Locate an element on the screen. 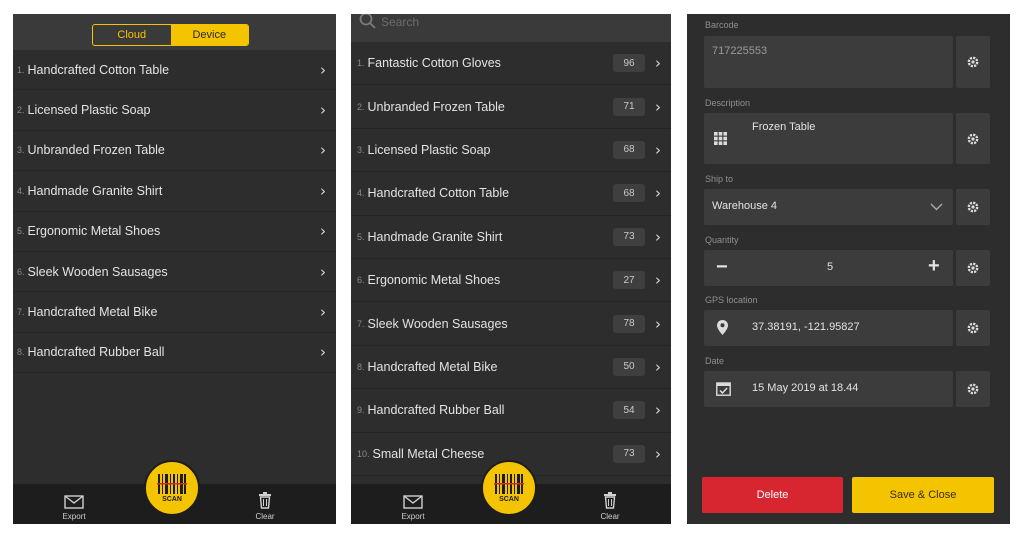 The height and width of the screenshot is (538, 1024). source-segmented-control: Cloud Device is located at coordinates (170, 35).